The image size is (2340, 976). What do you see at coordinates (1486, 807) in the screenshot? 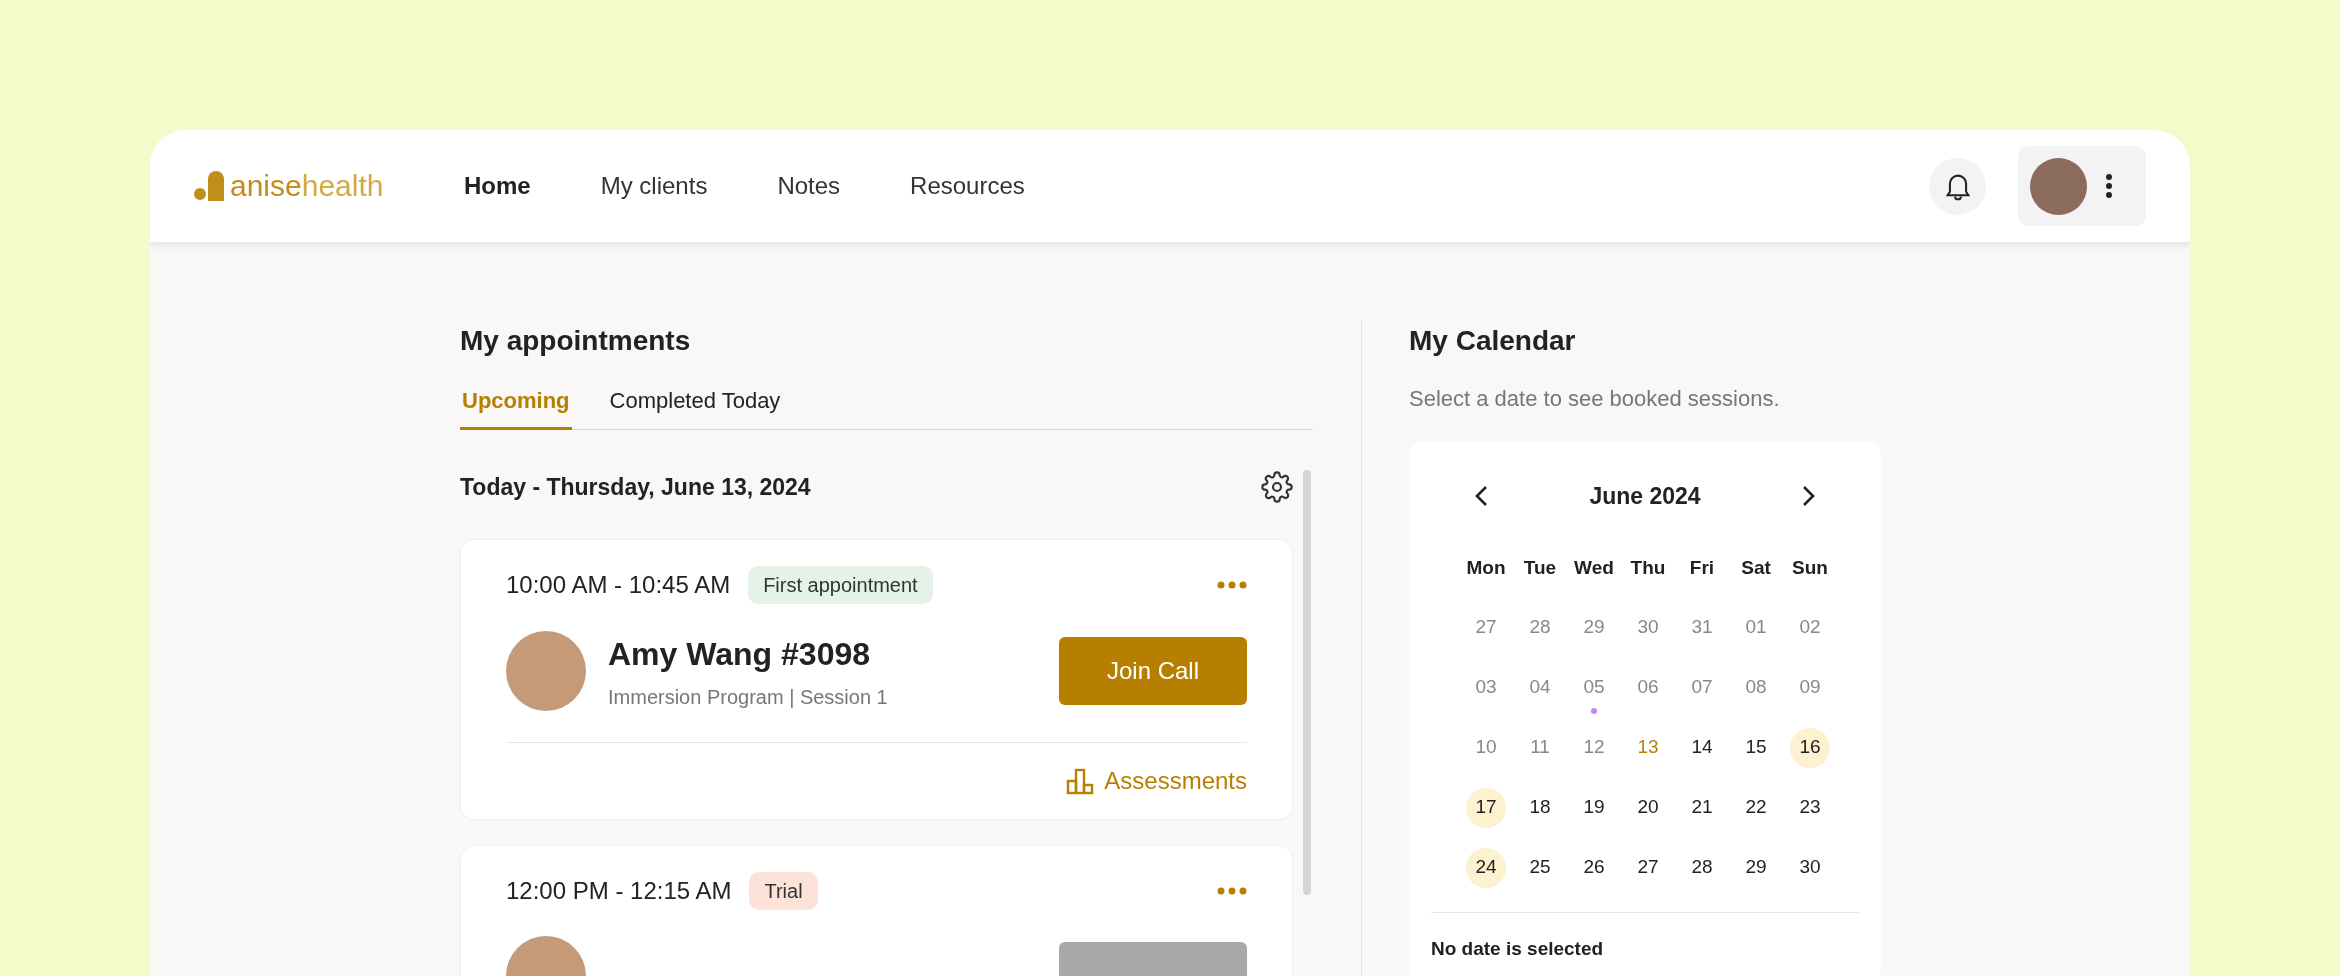
I see `calendar-day: 17` at bounding box center [1486, 807].